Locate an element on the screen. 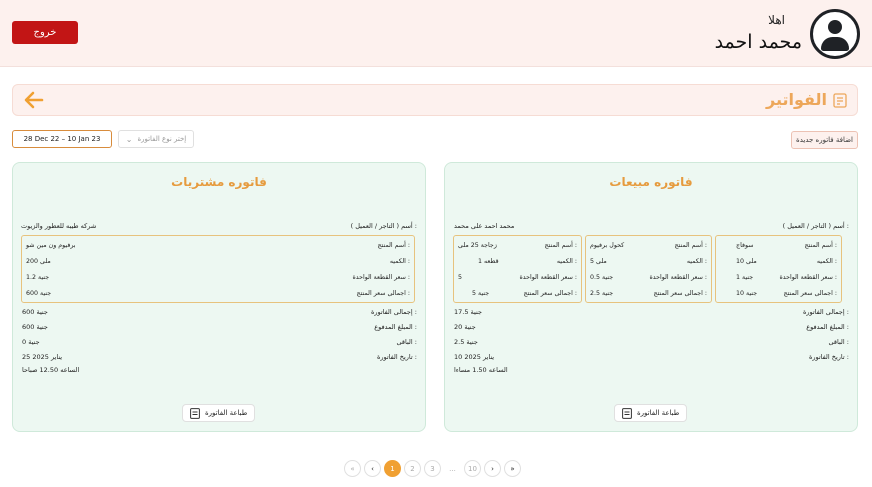 Image resolution: width=872 pixels, height=487 pixels. product-value: برفيوم ون مين شو is located at coordinates (51, 245).